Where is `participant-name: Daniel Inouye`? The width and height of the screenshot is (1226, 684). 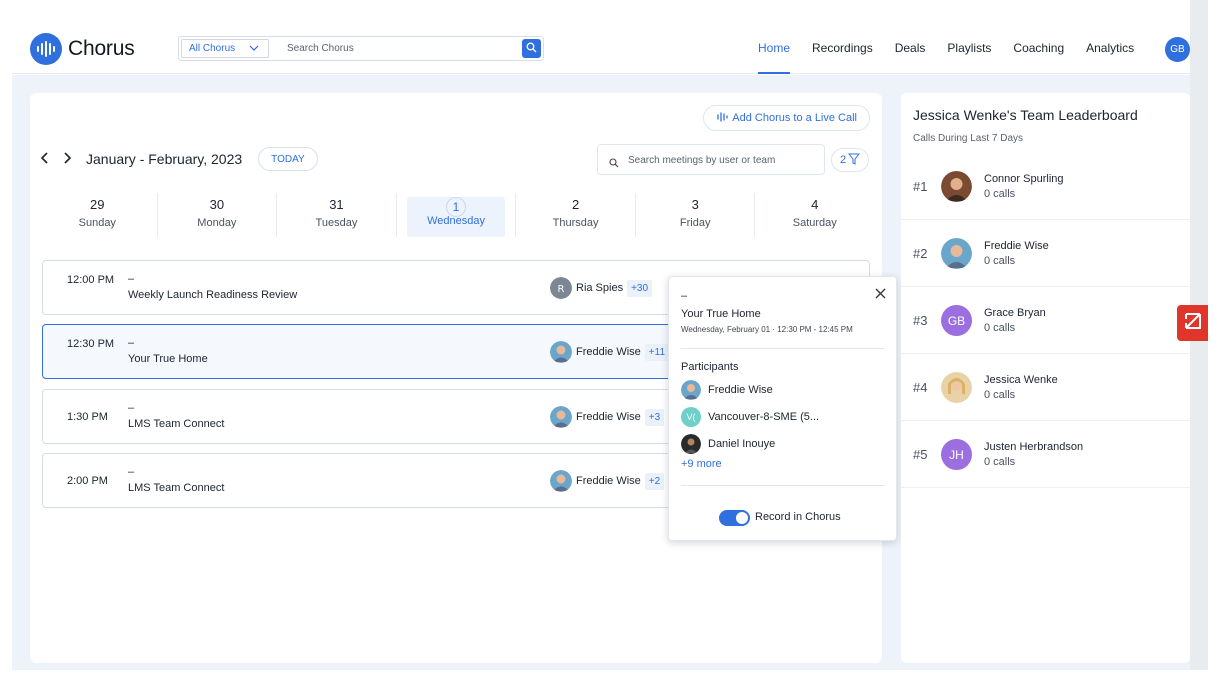
participant-name: Daniel Inouye is located at coordinates (742, 444).